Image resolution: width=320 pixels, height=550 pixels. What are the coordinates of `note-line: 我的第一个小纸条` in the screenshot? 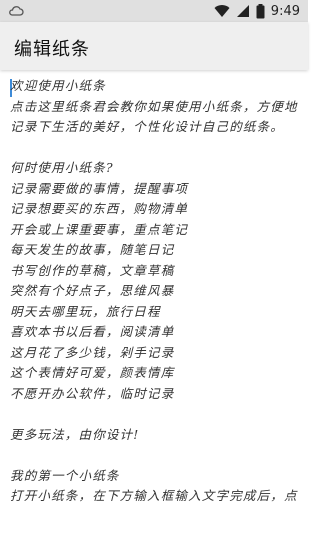 It's located at (65, 475).